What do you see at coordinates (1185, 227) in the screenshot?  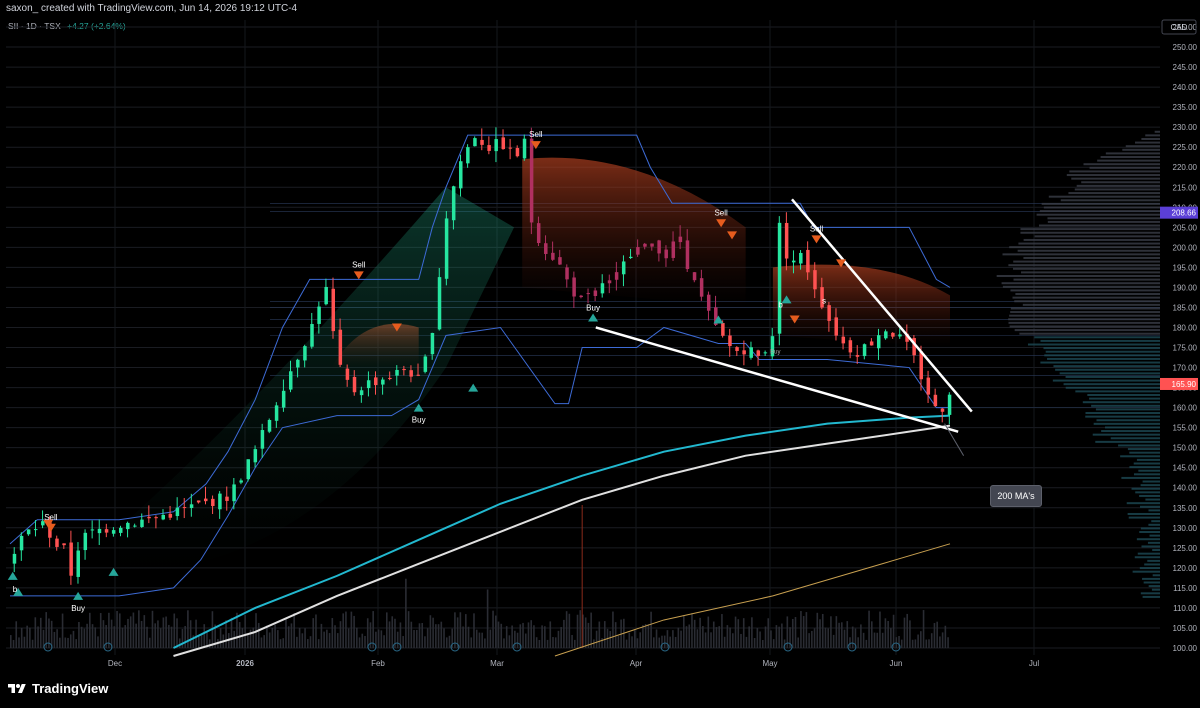 I see `price-tick-label: 205.00` at bounding box center [1185, 227].